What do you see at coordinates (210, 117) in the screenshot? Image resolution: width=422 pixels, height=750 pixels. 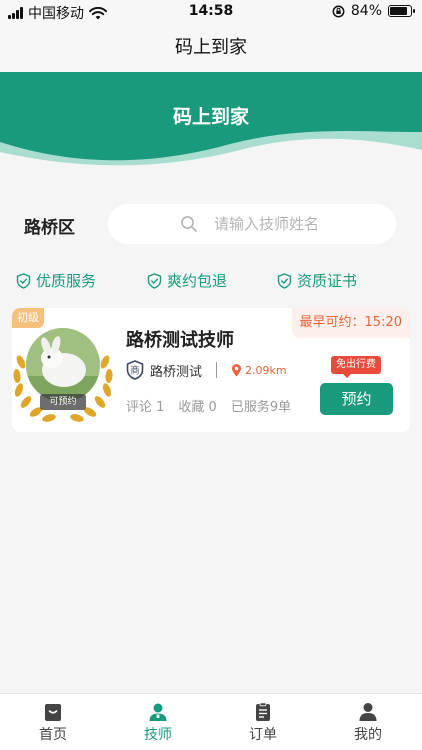 I see `banner-title: 码上到家` at bounding box center [210, 117].